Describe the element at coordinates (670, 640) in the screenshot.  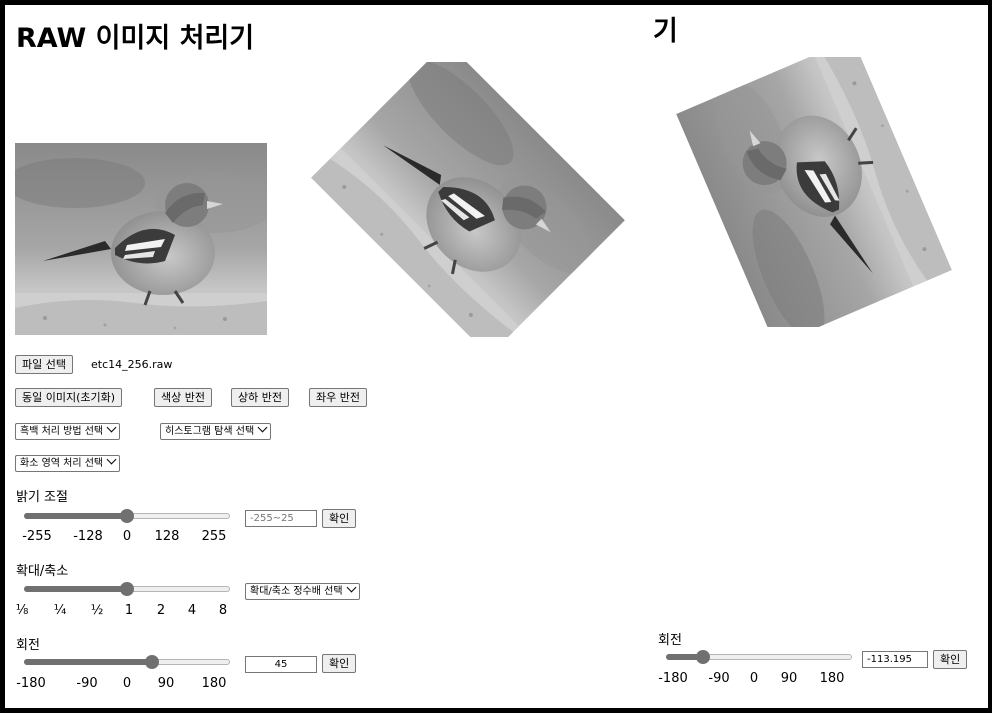
I see `rotation-label-right: 회전` at that location.